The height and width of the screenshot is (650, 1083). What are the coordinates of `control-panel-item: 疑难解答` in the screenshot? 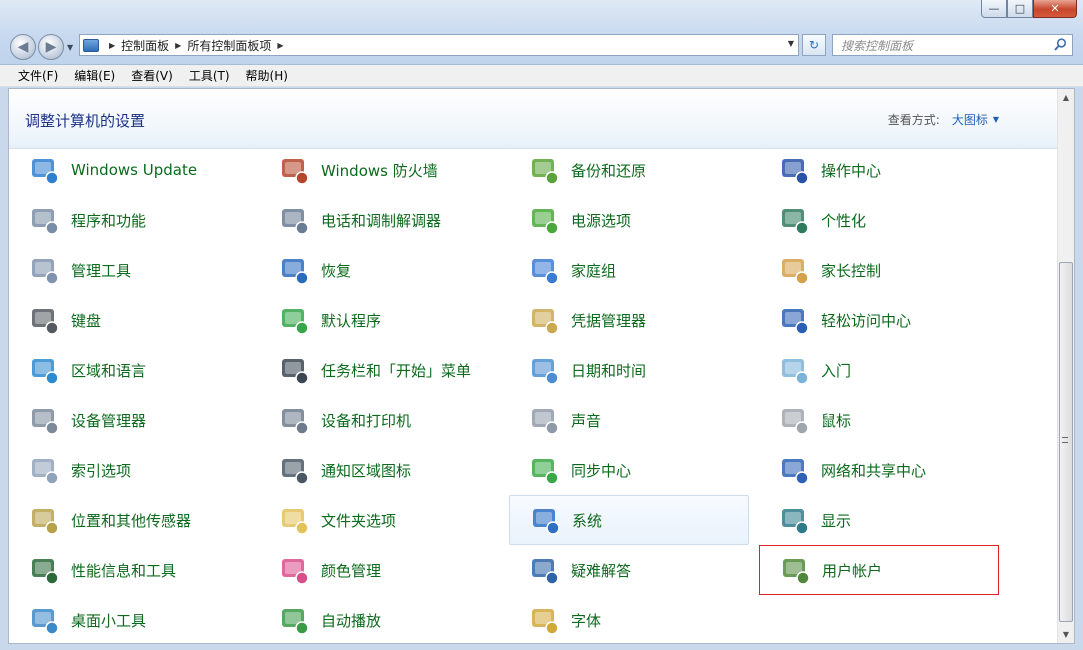 It's located at (629, 570).